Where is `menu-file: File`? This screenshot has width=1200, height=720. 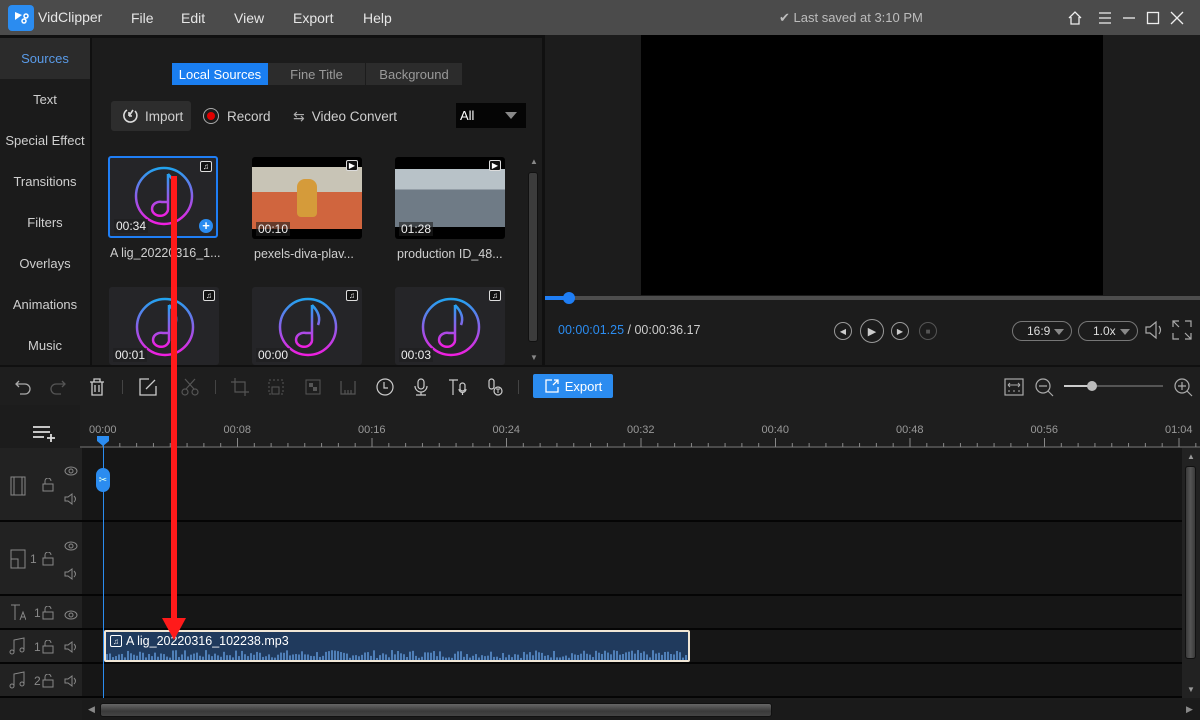
menu-file: File is located at coordinates (142, 18).